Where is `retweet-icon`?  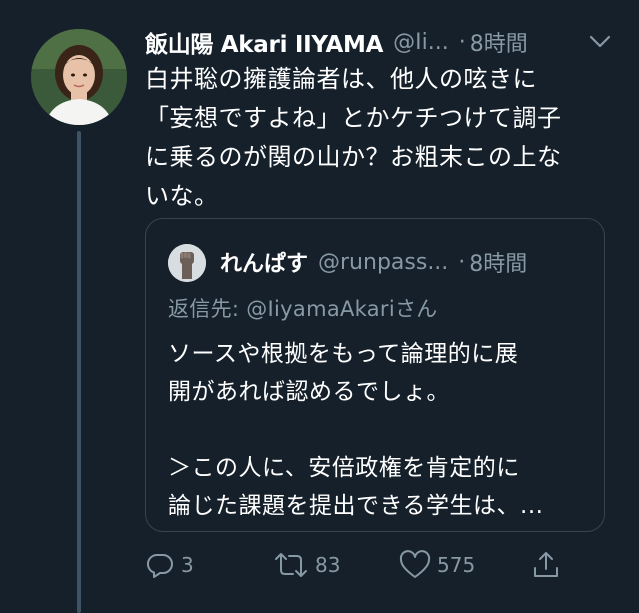
retweet-icon is located at coordinates (291, 565).